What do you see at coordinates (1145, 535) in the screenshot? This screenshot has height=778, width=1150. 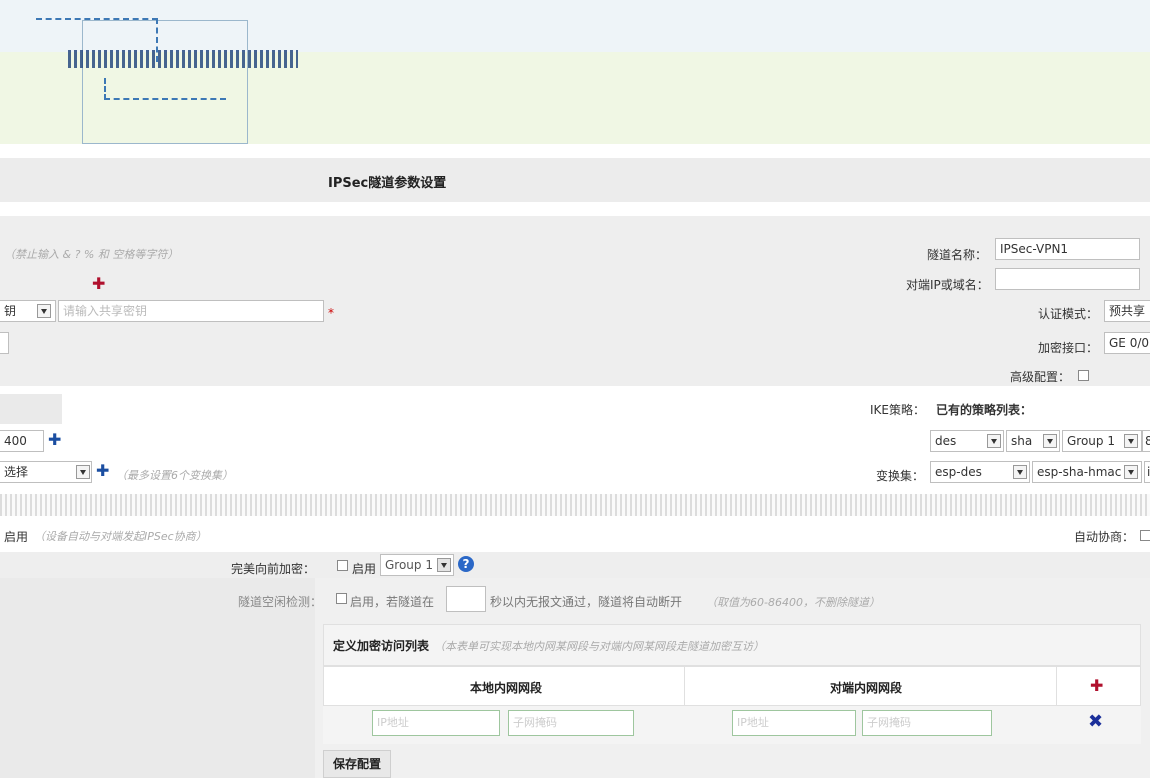 I see `auto-negotiate-checkbox` at bounding box center [1145, 535].